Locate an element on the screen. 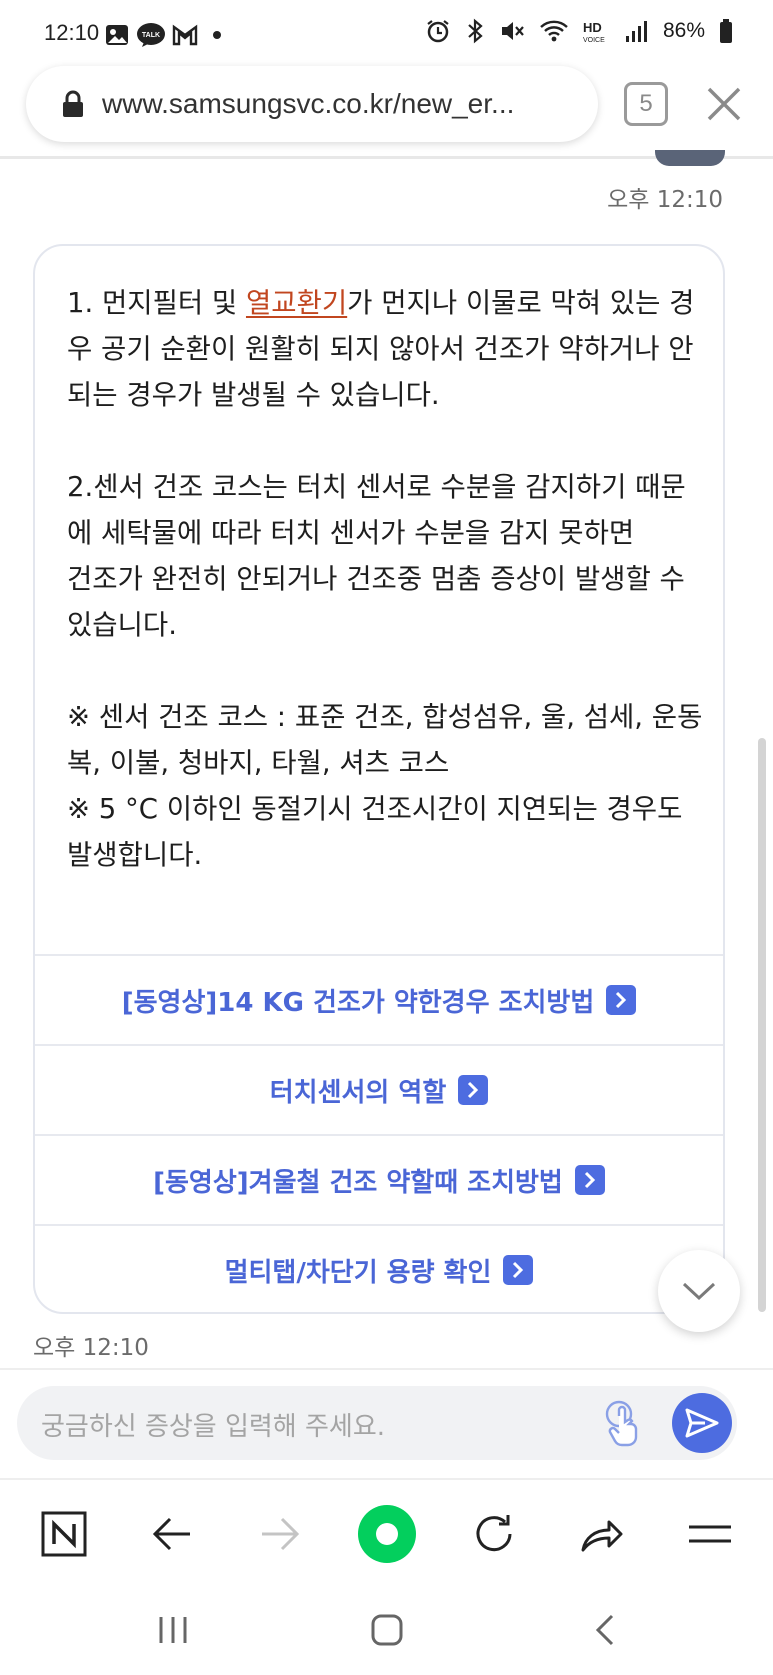  send-icon is located at coordinates (702, 1423).